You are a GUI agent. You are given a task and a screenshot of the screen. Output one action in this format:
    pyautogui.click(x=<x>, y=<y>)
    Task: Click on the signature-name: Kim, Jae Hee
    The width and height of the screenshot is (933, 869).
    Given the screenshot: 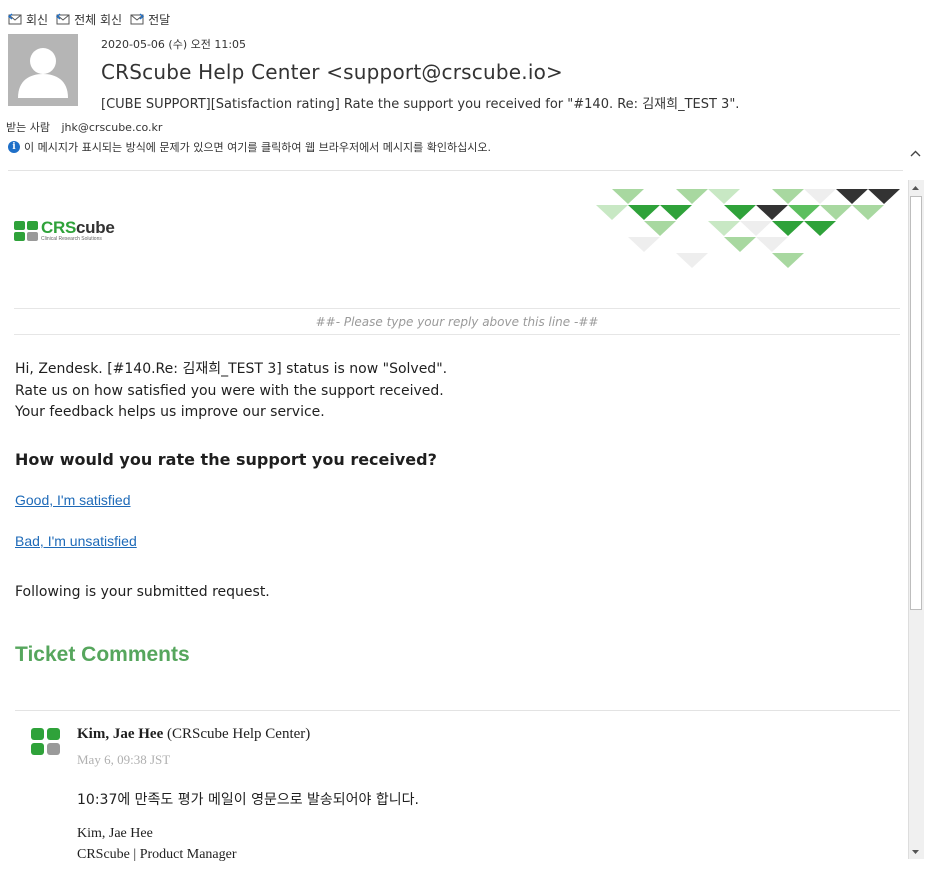 What is the action you would take?
    pyautogui.click(x=115, y=833)
    